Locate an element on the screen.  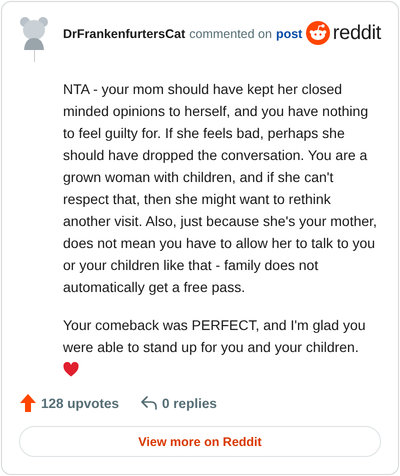
action-text: commented on is located at coordinates (230, 34).